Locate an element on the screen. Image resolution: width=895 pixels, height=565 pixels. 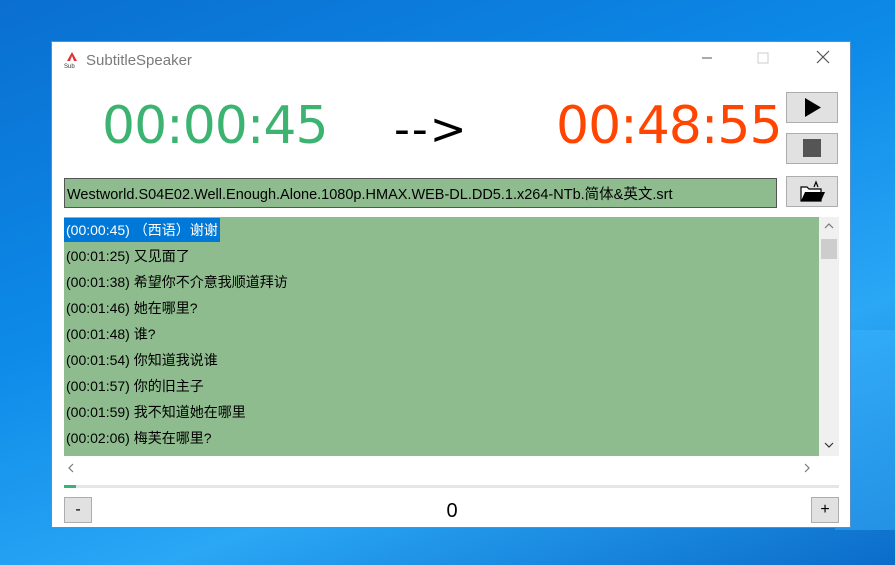
stop-button is located at coordinates (812, 148).